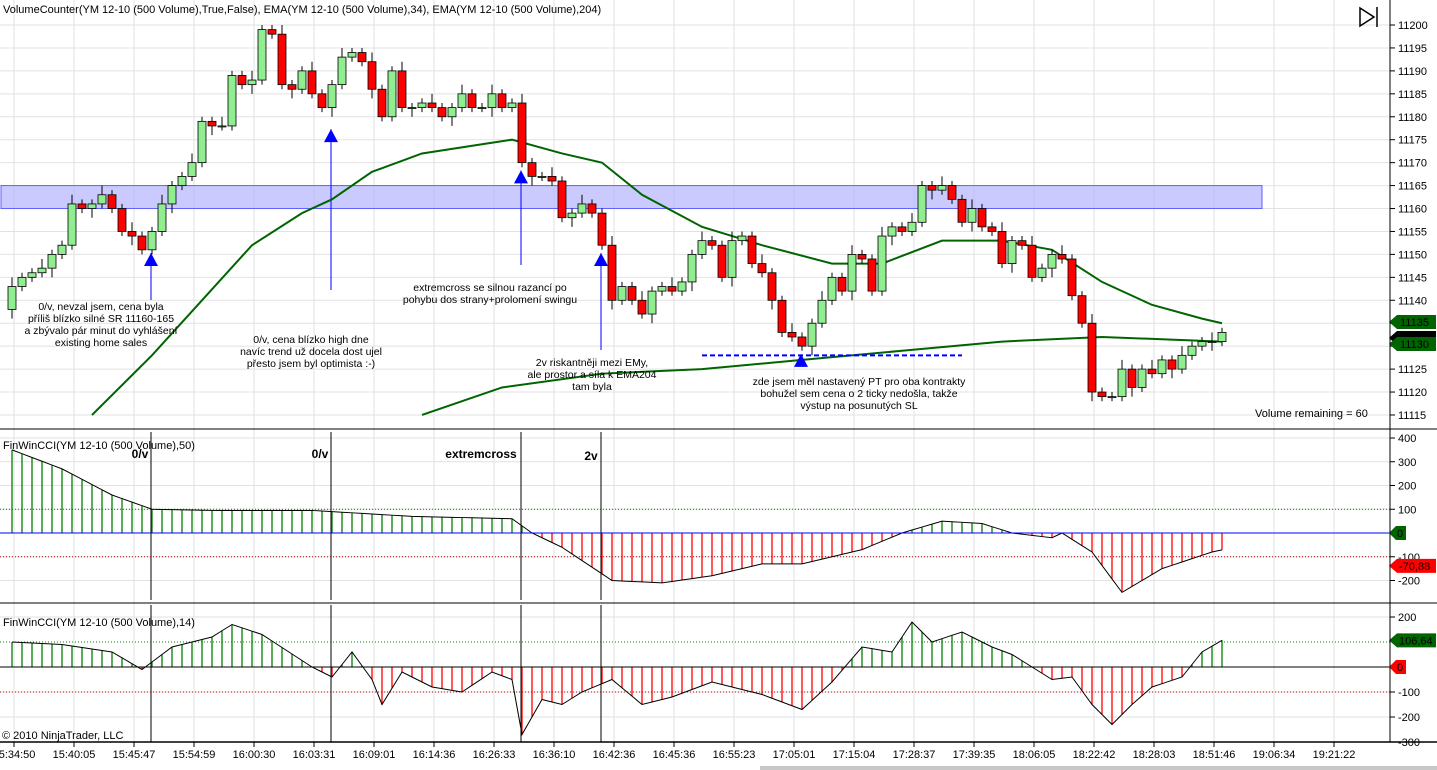 This screenshot has width=1437, height=770. Describe the element at coordinates (134, 755) in the screenshot. I see `x-tick-label: 15:45:47` at that location.